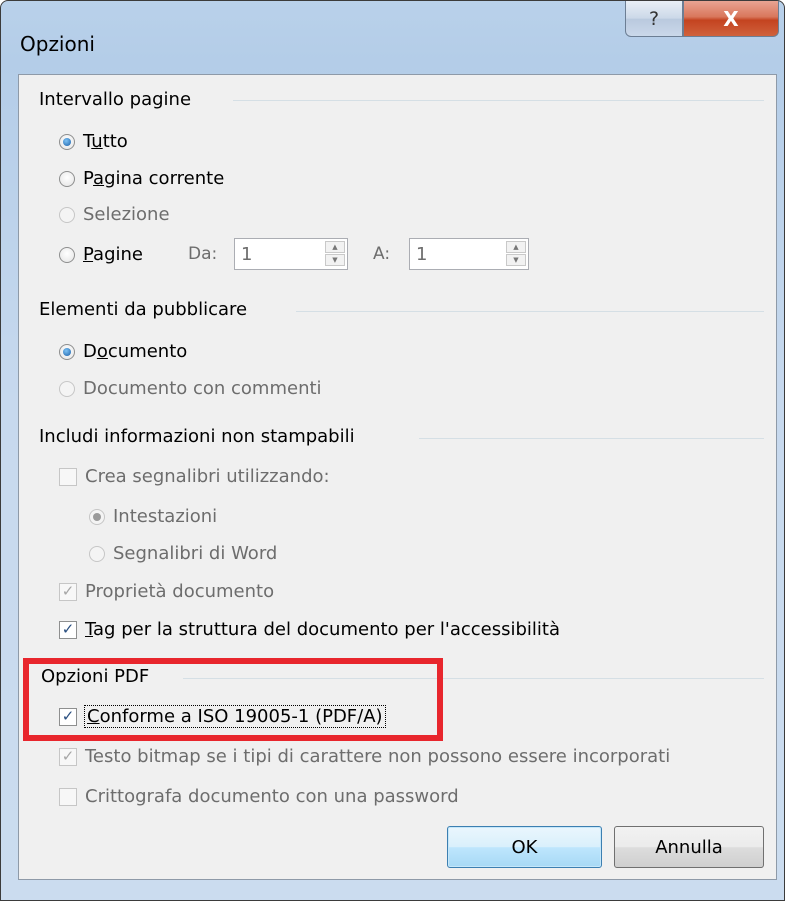 Image resolution: width=785 pixels, height=901 pixels. I want to click on checkbox-encrypt-label: Crittografa documento con una password, so click(272, 796).